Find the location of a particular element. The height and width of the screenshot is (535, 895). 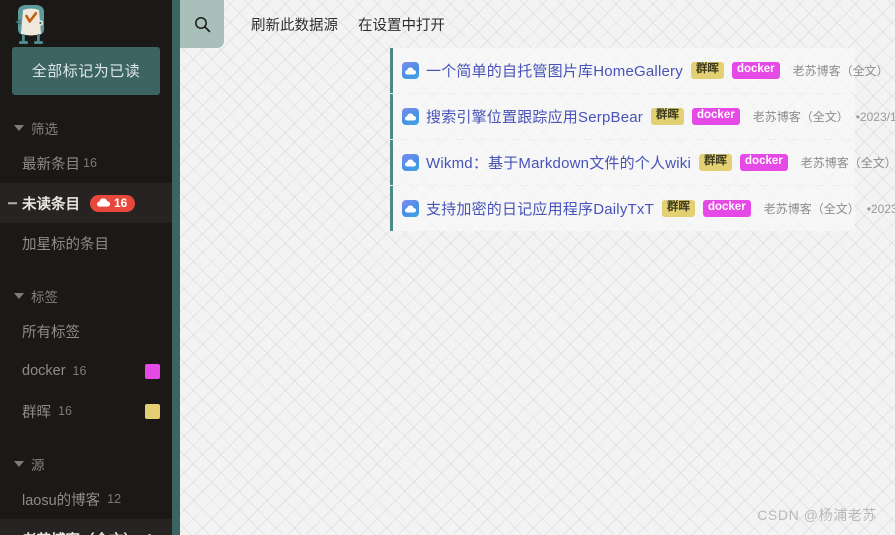

sidebar-item-tag-docker: docker 16 is located at coordinates (86, 371).